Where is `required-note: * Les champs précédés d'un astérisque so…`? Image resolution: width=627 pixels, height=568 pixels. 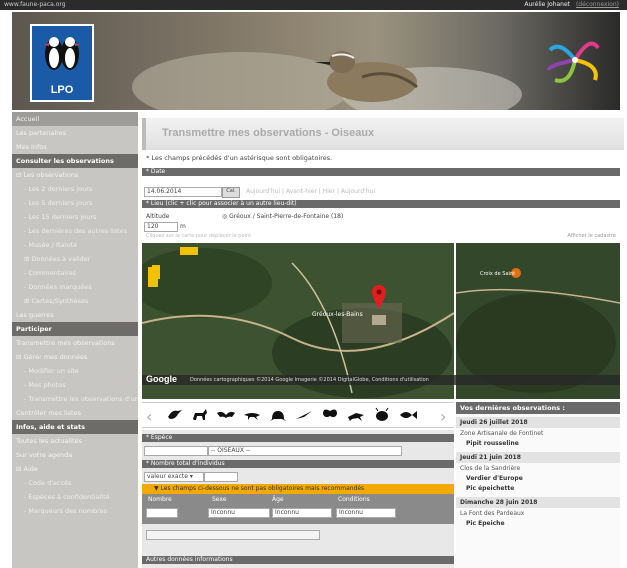
required-note: * Les champs précédés d'un astérisque so… is located at coordinates (239, 158).